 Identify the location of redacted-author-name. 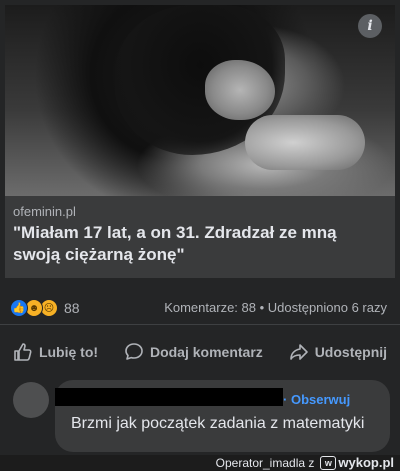
(169, 397).